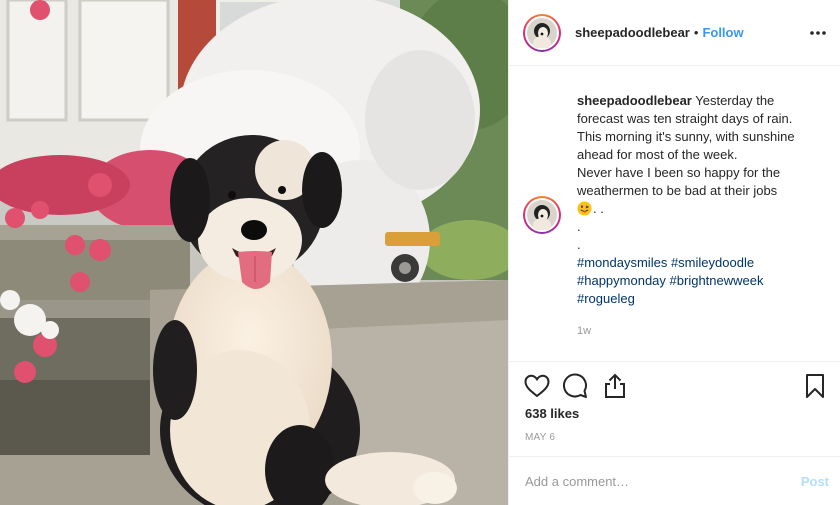  What do you see at coordinates (677, 190) in the screenshot?
I see `caption-line: weathermen to be bad at their jobs` at bounding box center [677, 190].